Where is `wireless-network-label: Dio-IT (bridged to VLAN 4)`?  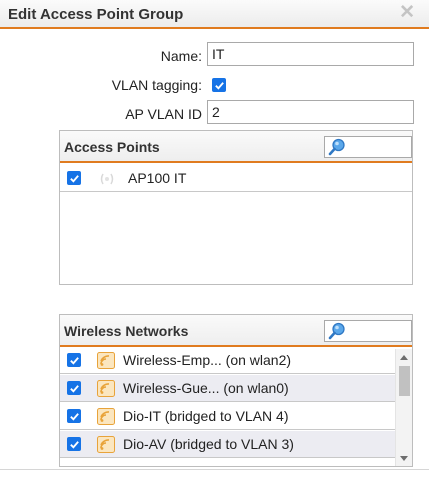 wireless-network-label: Dio-IT (bridged to VLAN 4) is located at coordinates (206, 416).